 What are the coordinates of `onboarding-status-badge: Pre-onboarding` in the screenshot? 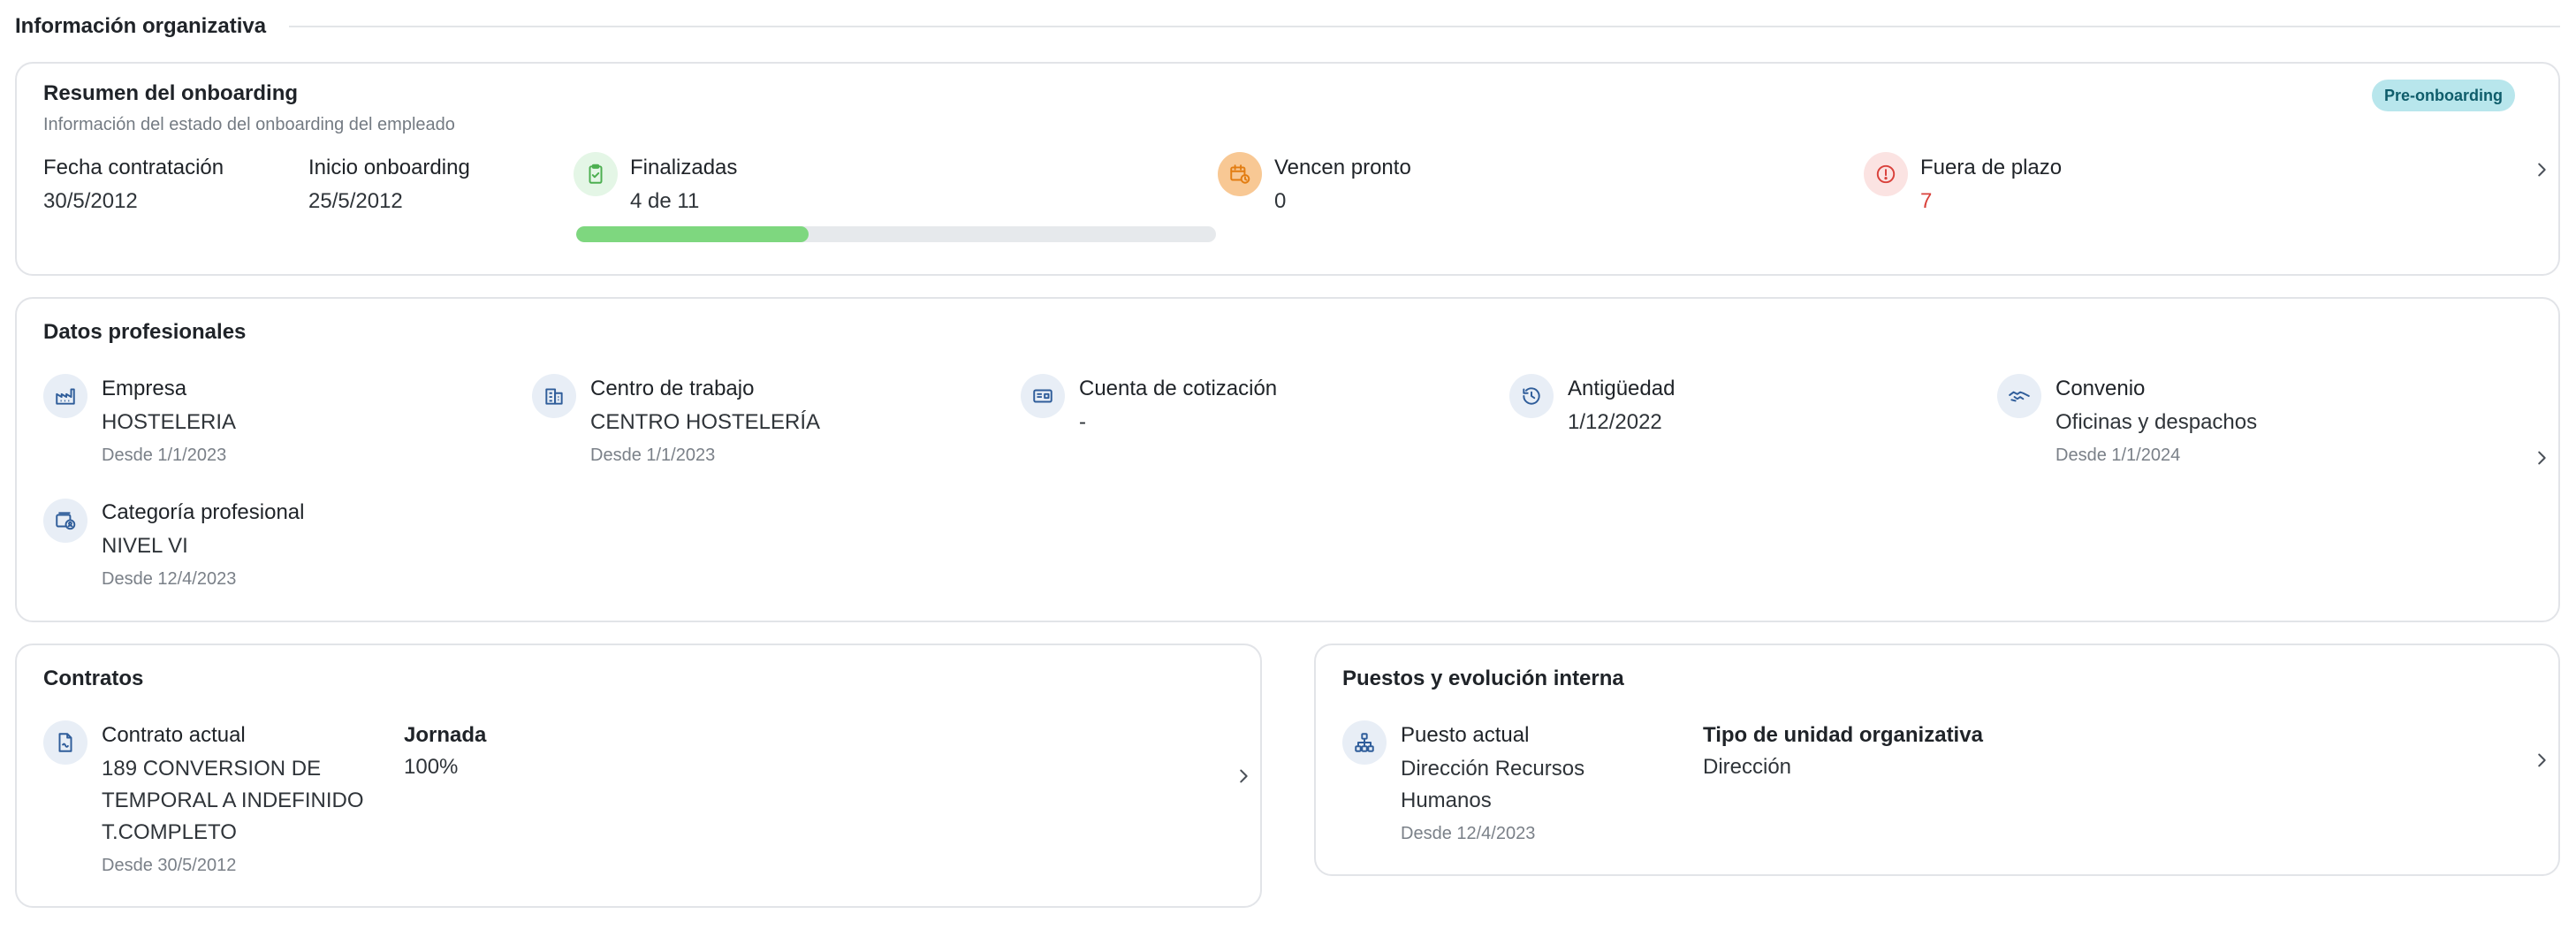 It's located at (2443, 95).